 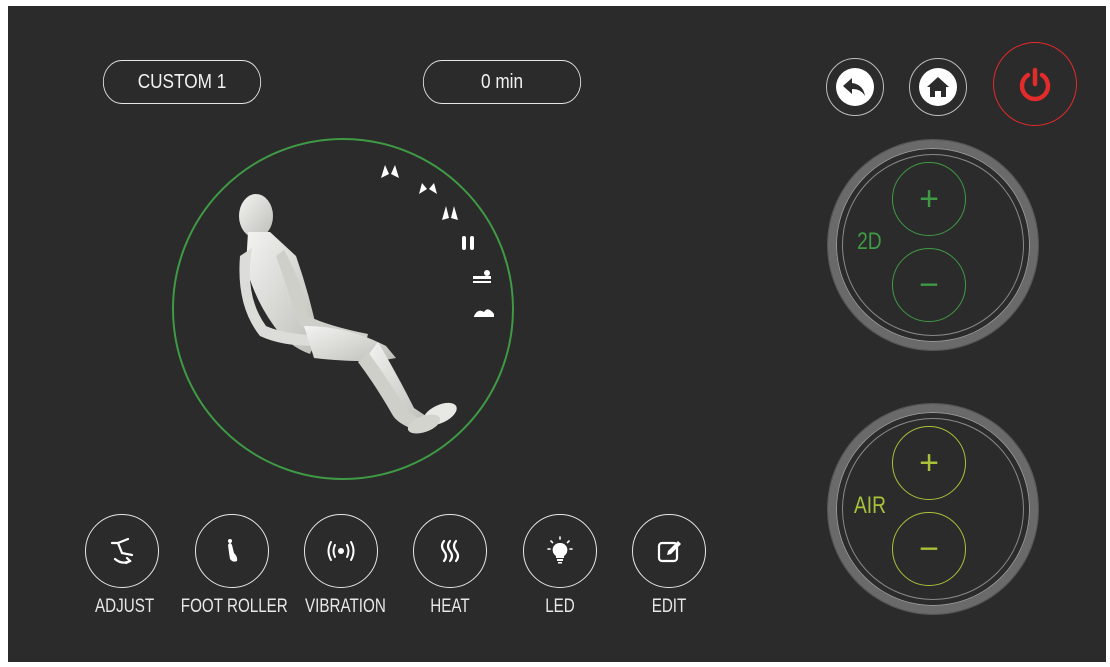 I want to click on vibration-icon, so click(x=341, y=551).